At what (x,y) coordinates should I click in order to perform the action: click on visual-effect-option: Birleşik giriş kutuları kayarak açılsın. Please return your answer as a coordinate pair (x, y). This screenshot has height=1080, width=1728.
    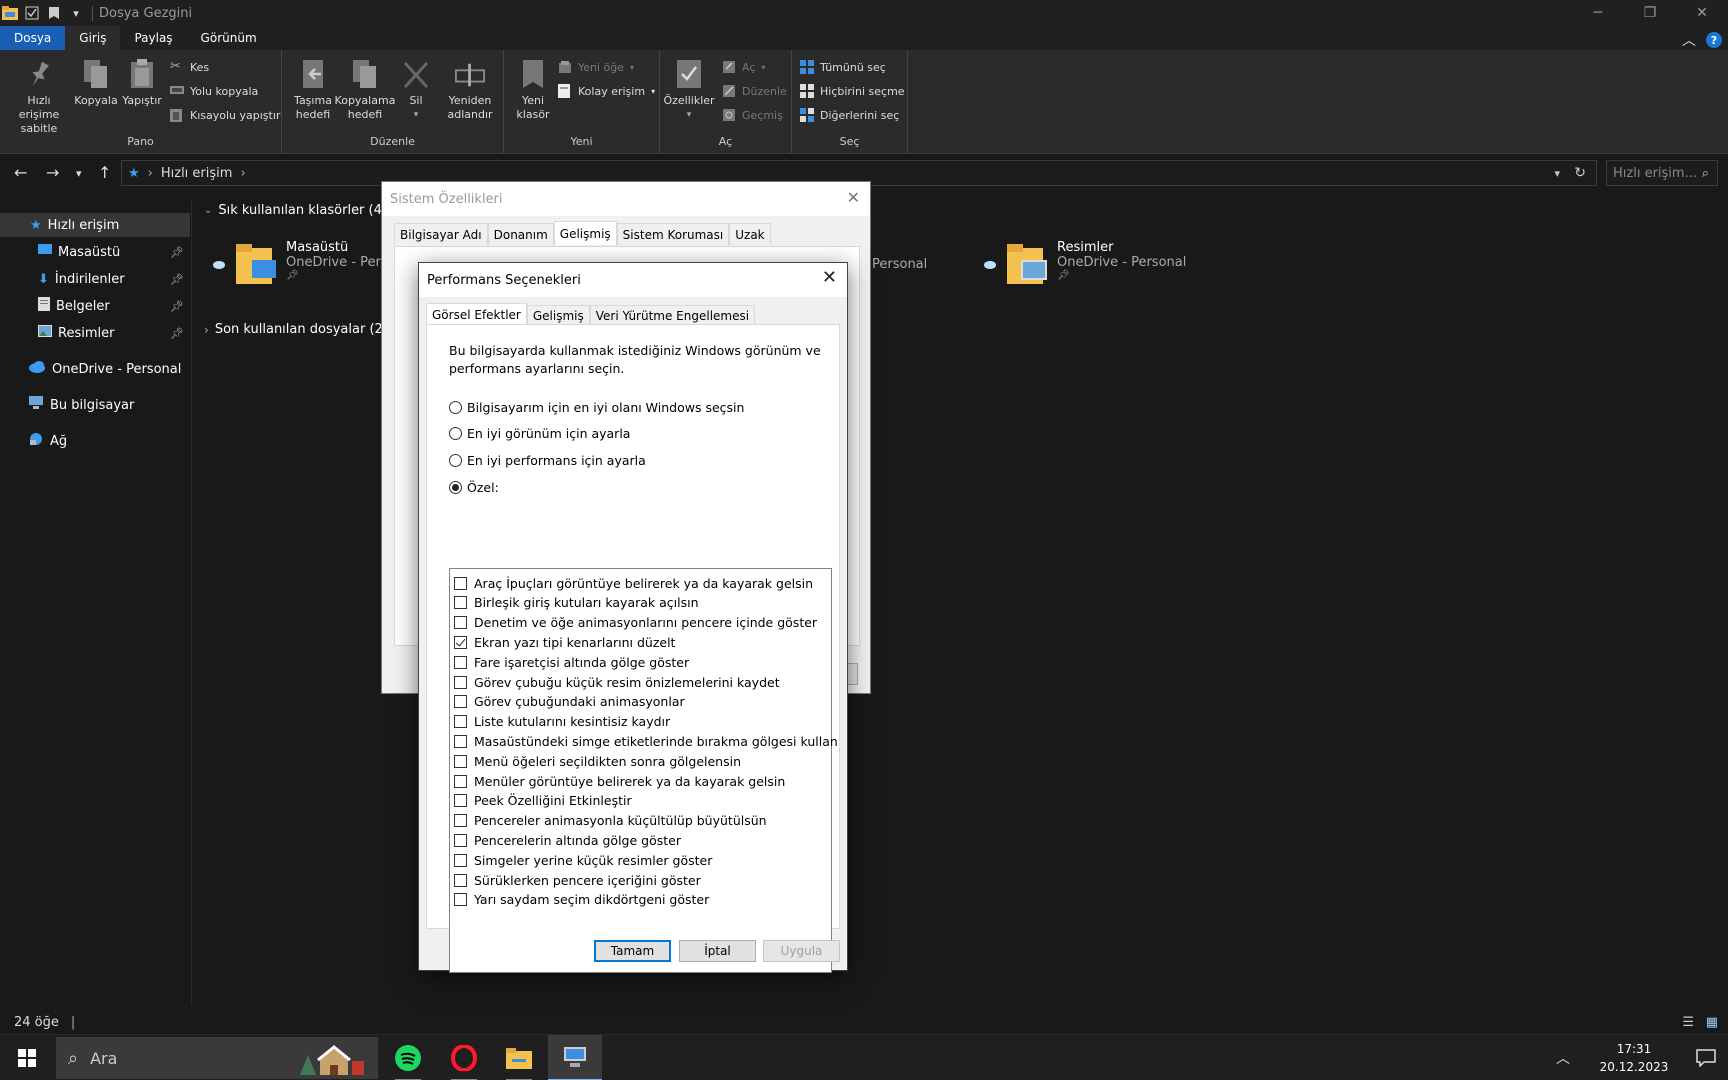
    Looking at the image, I should click on (576, 603).